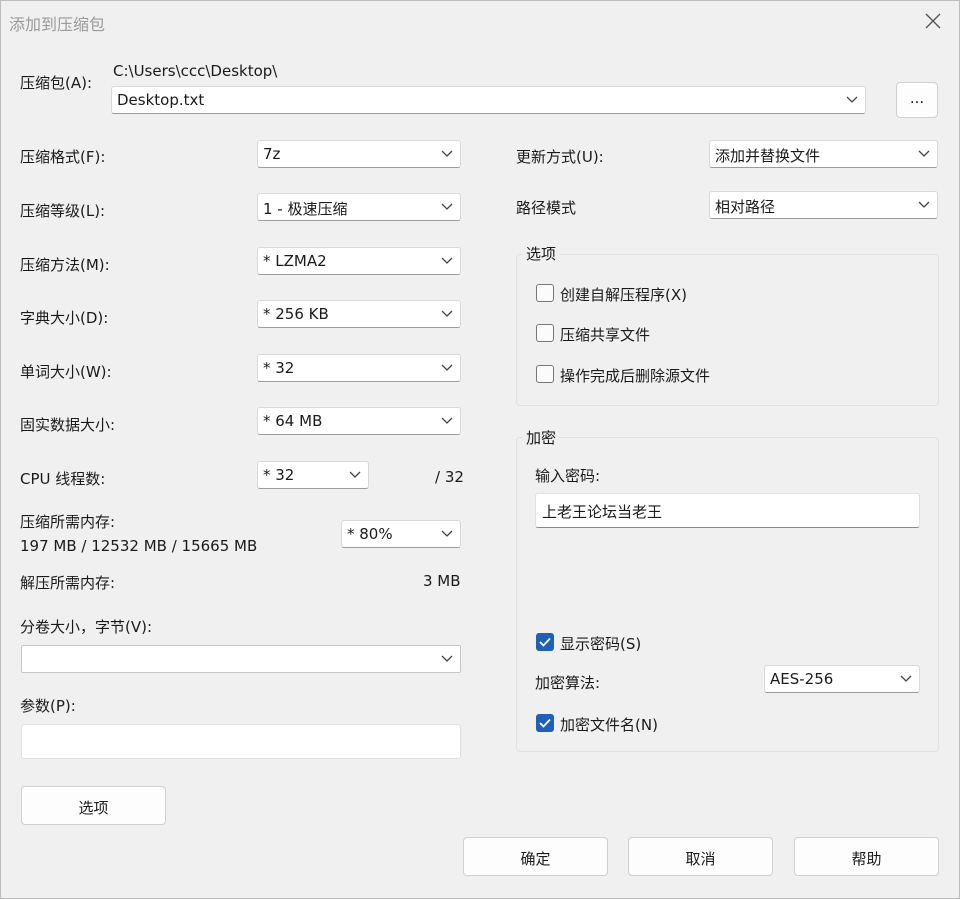 This screenshot has height=899, width=960. I want to click on level-value: 1 - 极速压缩, so click(305, 209).